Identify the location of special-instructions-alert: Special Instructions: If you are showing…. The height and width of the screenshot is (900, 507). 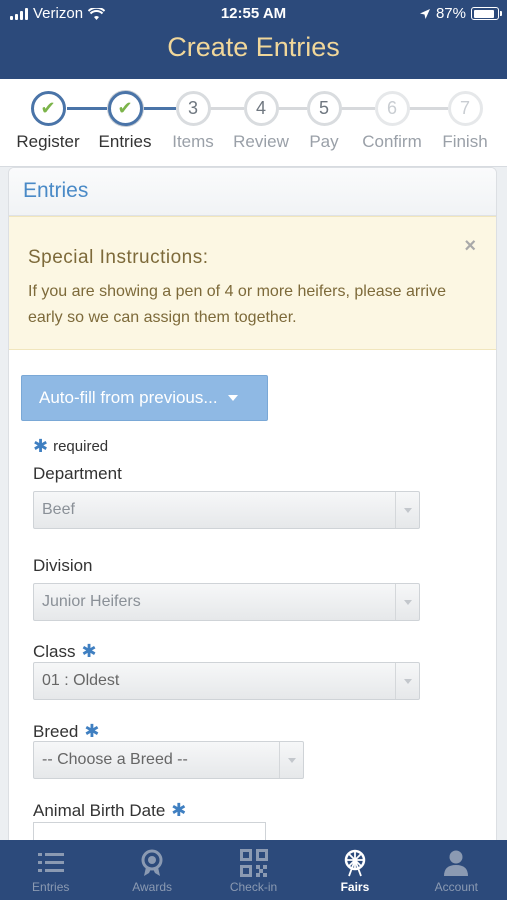
(252, 283).